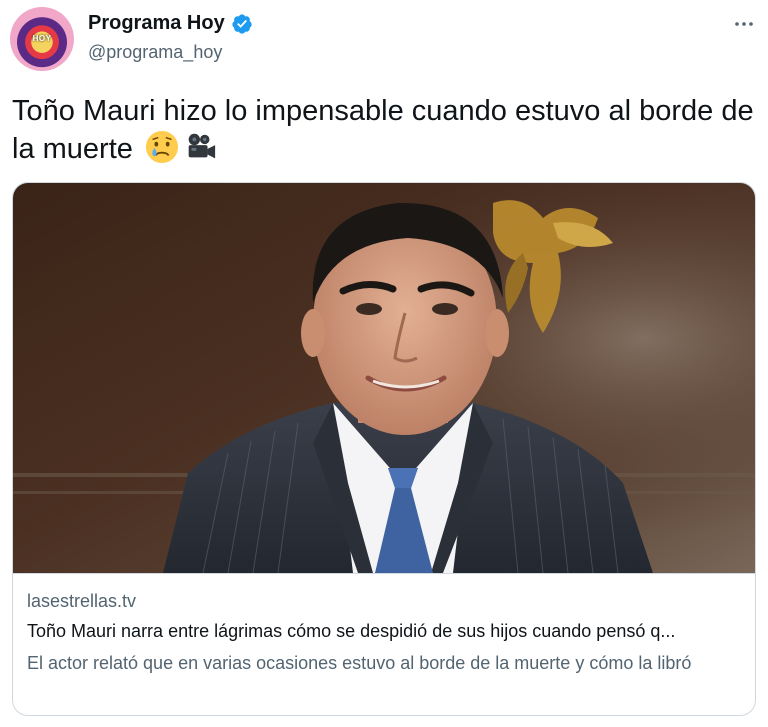 The width and height of the screenshot is (768, 727). I want to click on author-handle: @programa_hoy, so click(155, 52).